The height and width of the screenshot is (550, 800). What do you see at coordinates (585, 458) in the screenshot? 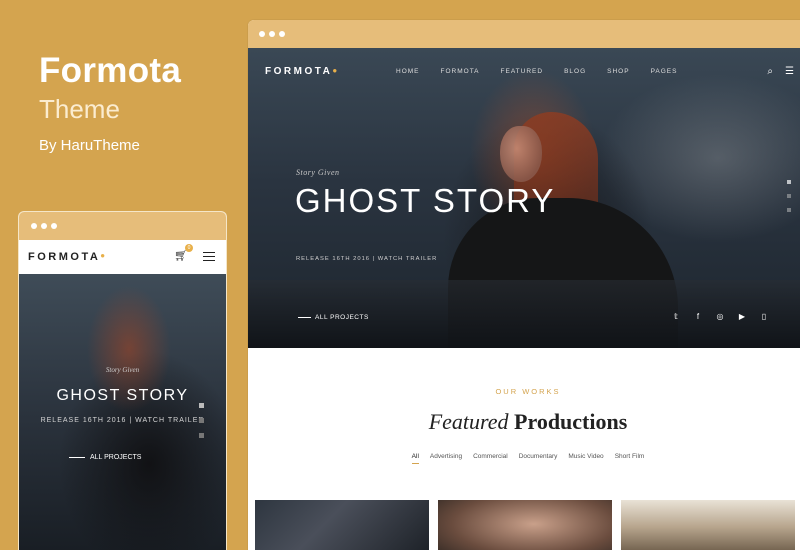
I see `filter-music-video: Music Video` at bounding box center [585, 458].